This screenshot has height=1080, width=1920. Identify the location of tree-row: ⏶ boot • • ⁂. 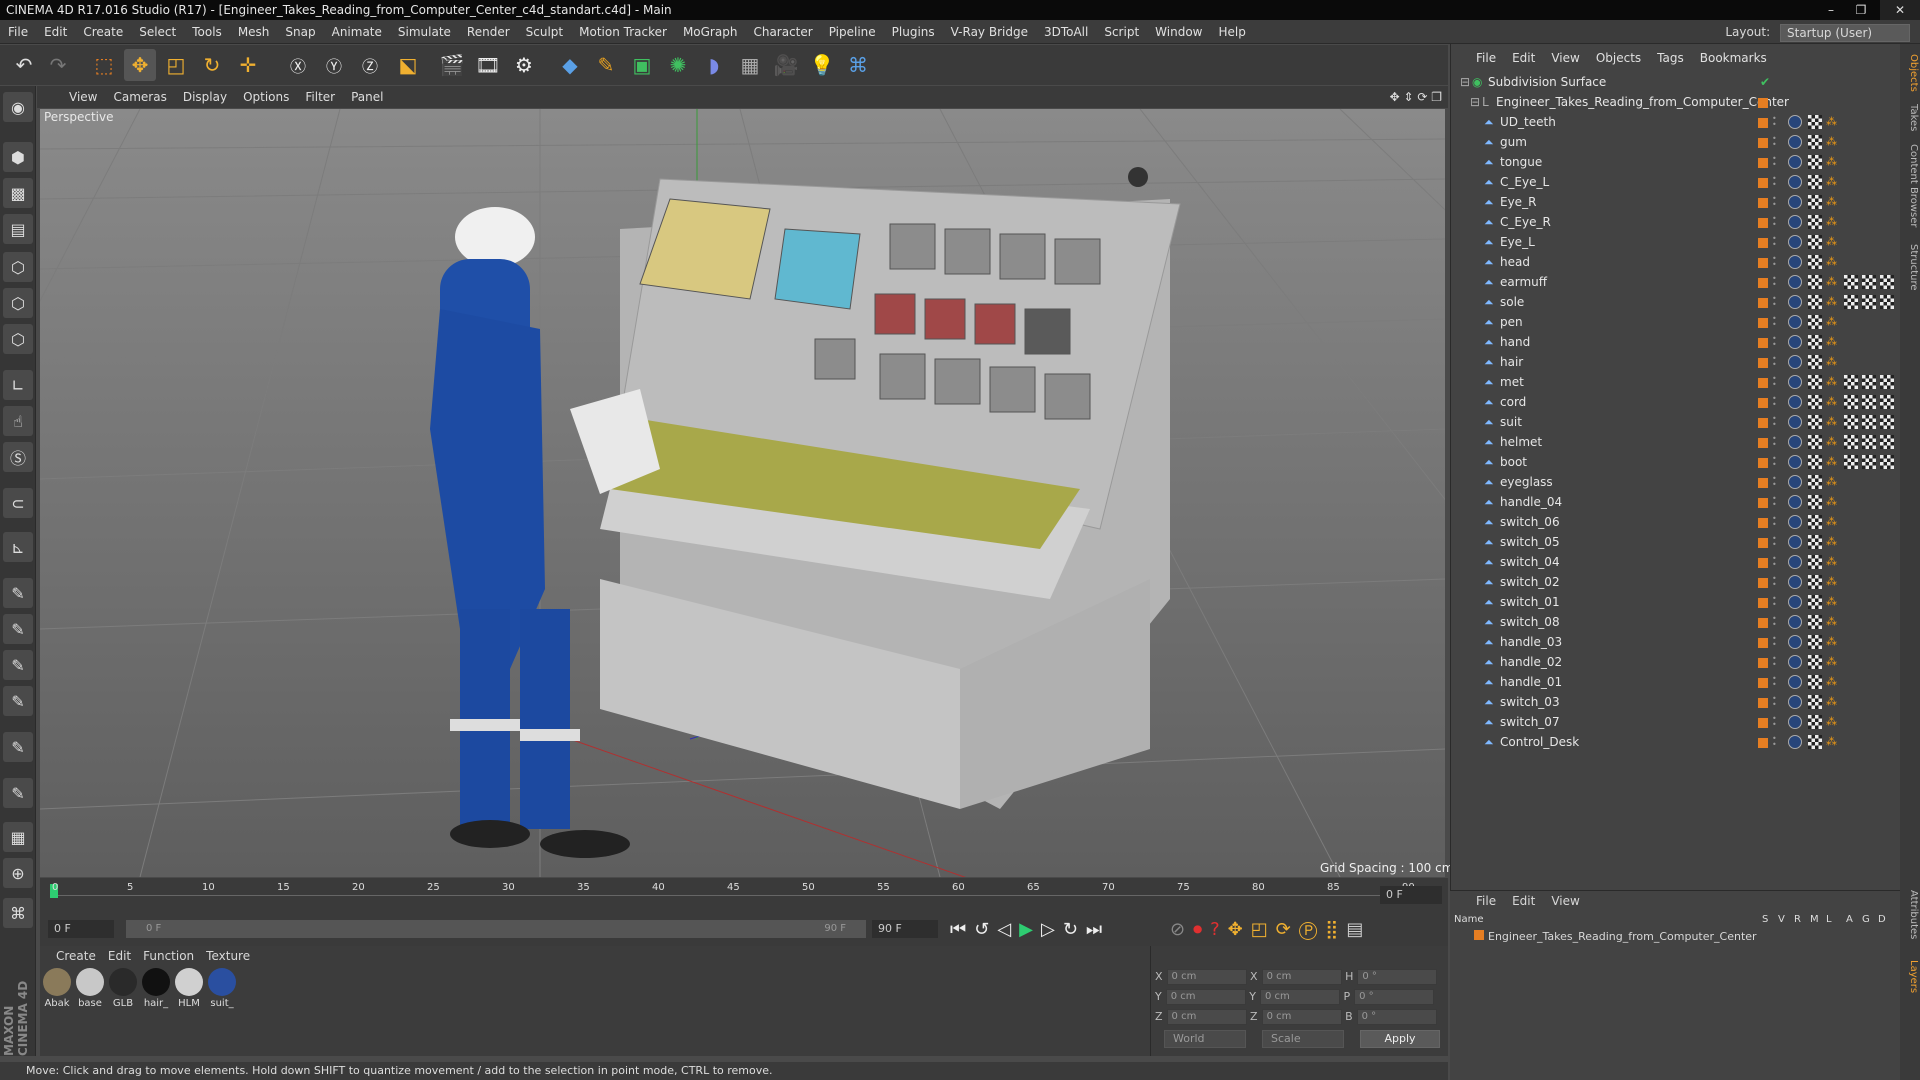
(1675, 462).